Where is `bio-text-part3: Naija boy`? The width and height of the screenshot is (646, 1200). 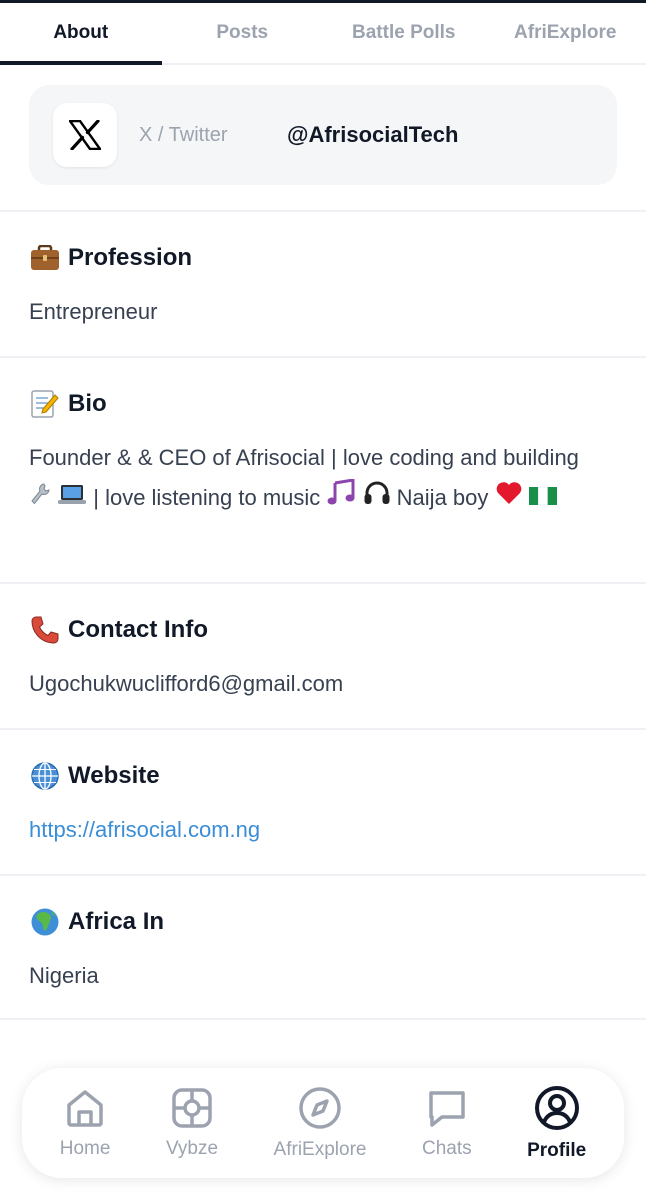 bio-text-part3: Naija boy is located at coordinates (442, 497).